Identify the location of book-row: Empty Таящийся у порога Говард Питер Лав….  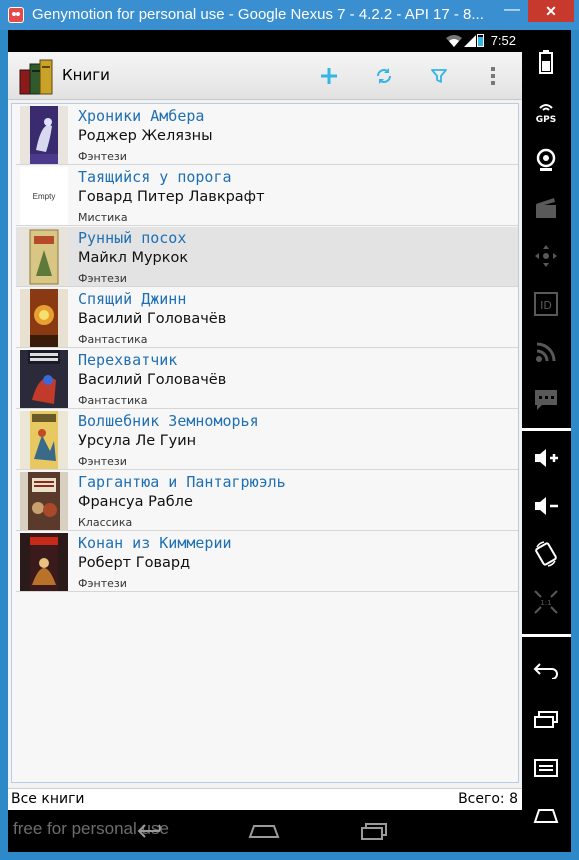
(267, 196).